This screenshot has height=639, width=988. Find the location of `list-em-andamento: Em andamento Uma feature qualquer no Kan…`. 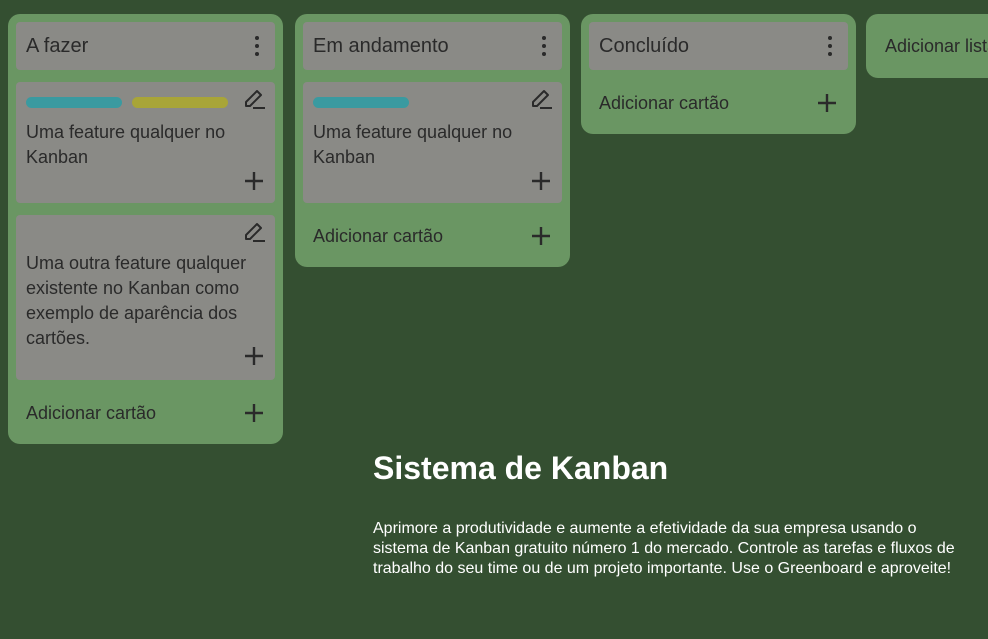

list-em-andamento: Em andamento Uma feature qualquer no Kan… is located at coordinates (432, 140).